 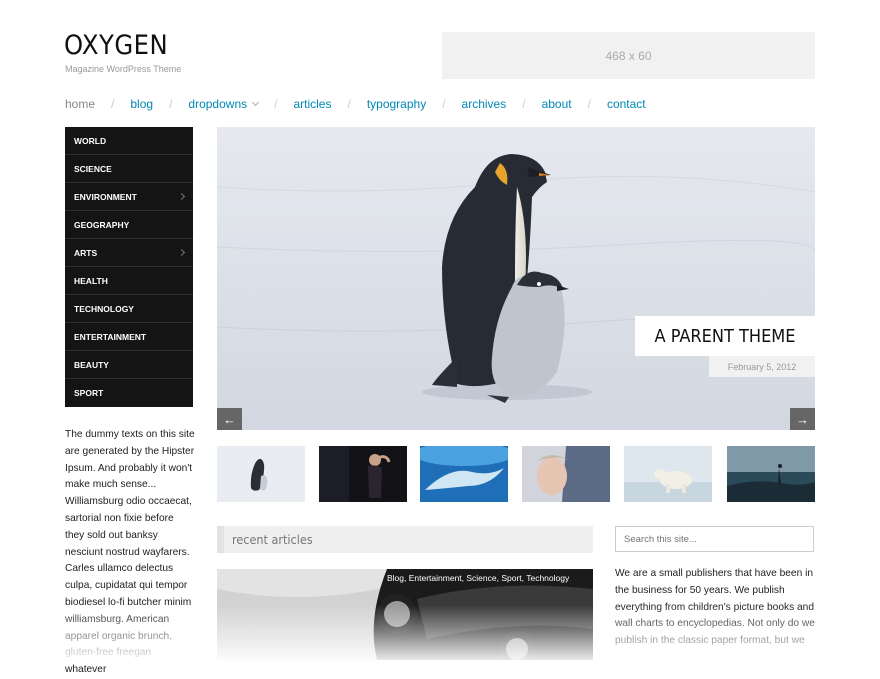 I want to click on nav-archives: archives, so click(x=484, y=104).